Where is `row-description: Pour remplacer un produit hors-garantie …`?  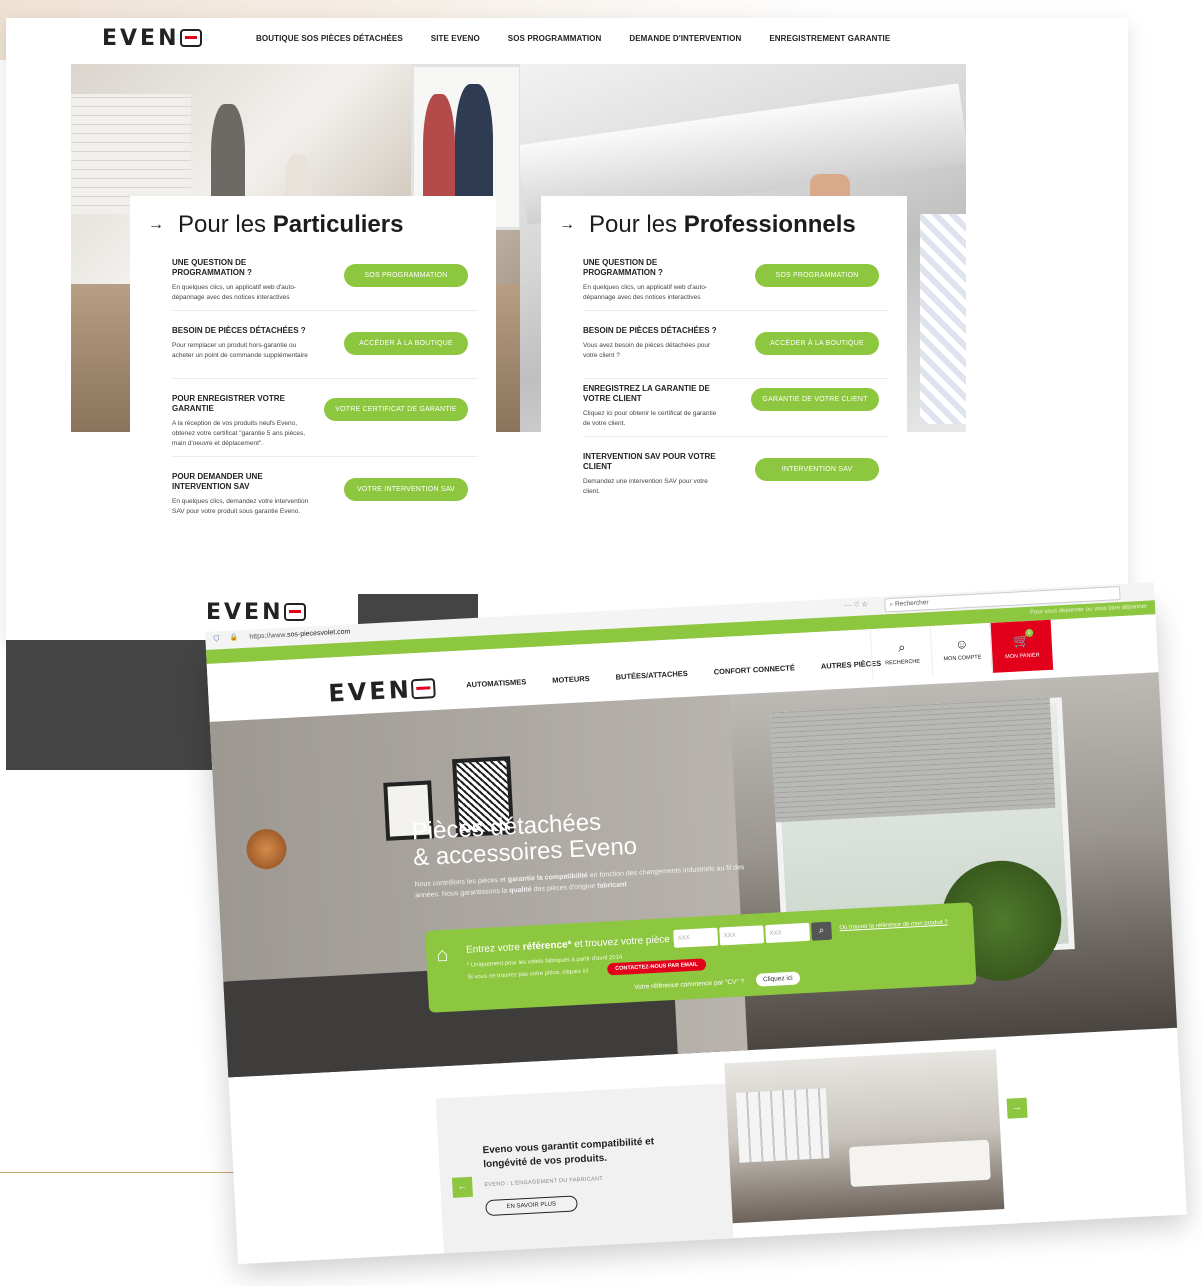 row-description: Pour remplacer un produit hors-garantie … is located at coordinates (240, 350).